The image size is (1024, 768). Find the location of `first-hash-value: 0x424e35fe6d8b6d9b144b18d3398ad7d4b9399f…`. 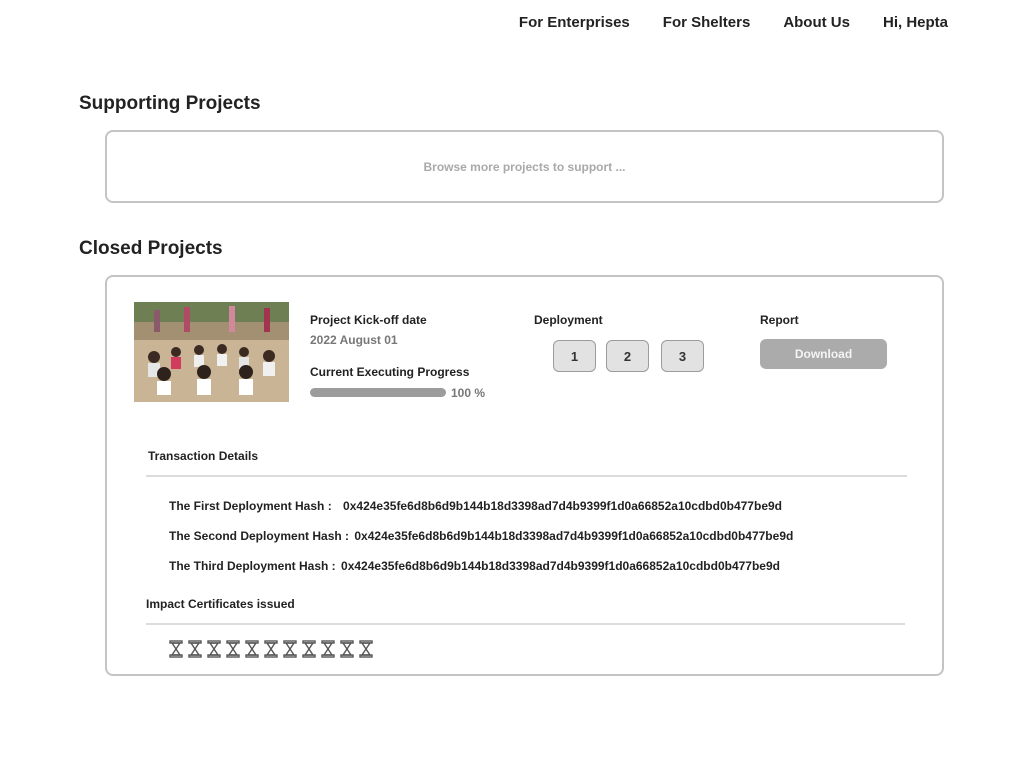

first-hash-value: 0x424e35fe6d8b6d9b144b18d3398ad7d4b9399f… is located at coordinates (562, 506).